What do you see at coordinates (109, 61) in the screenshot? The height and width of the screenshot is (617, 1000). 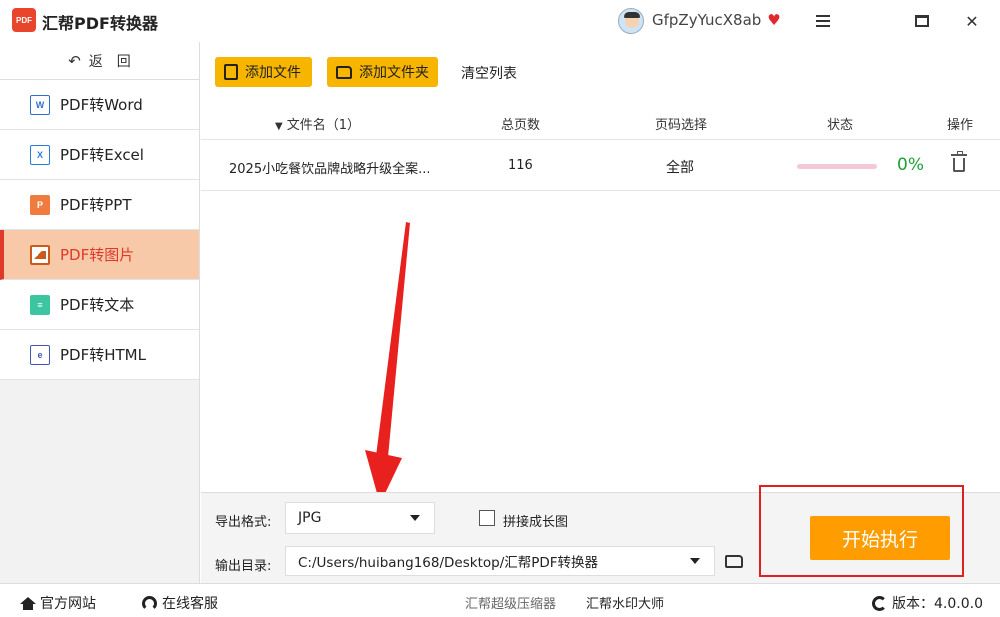 I see `back-label: 返 回` at bounding box center [109, 61].